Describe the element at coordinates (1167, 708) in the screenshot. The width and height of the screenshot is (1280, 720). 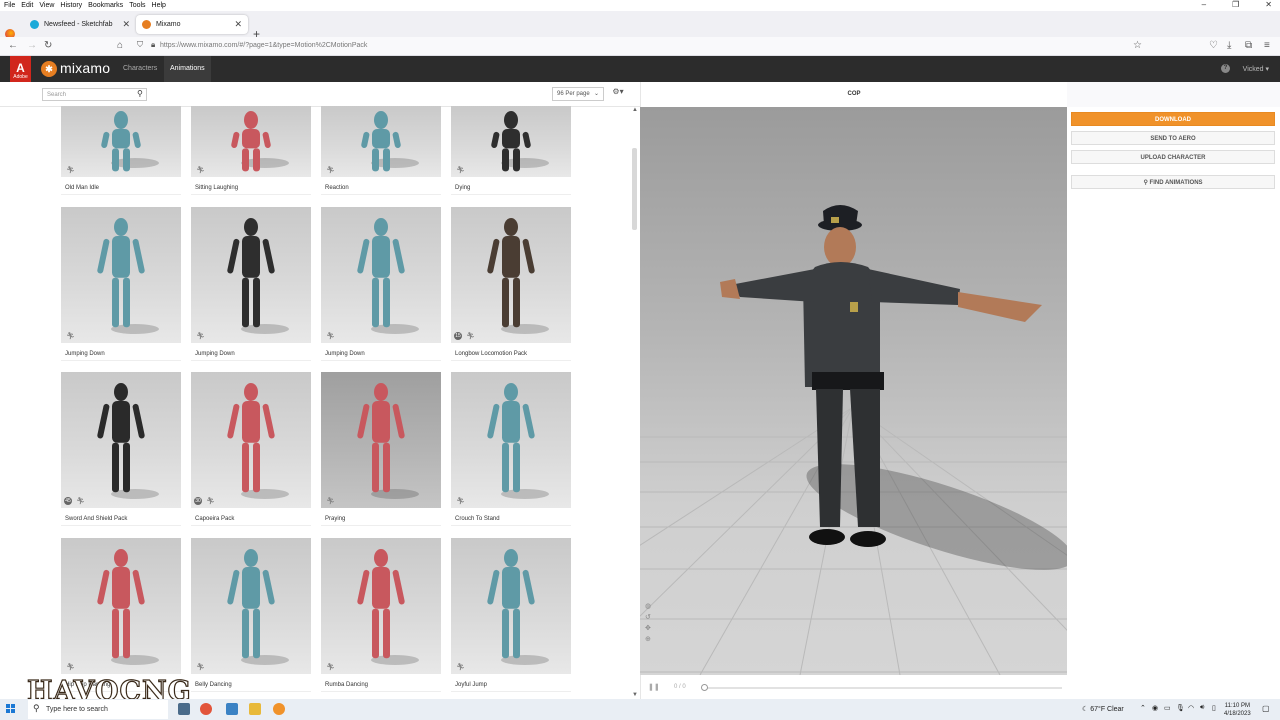
I see `network-icon: ▭` at that location.